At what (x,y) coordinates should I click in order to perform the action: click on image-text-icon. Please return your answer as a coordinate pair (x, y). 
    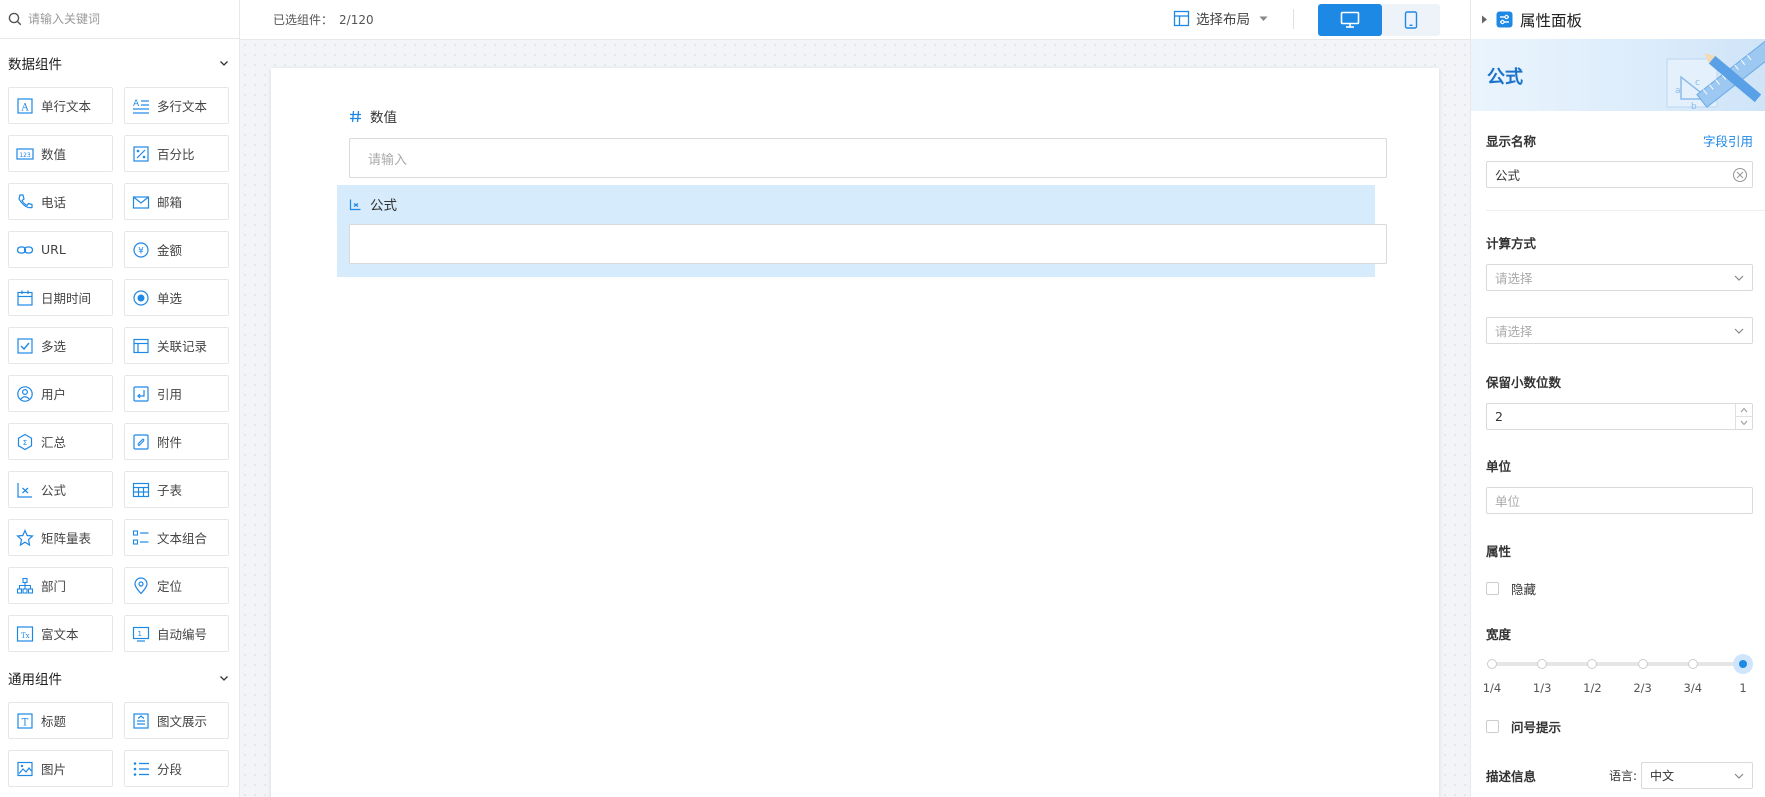
    Looking at the image, I should click on (141, 721).